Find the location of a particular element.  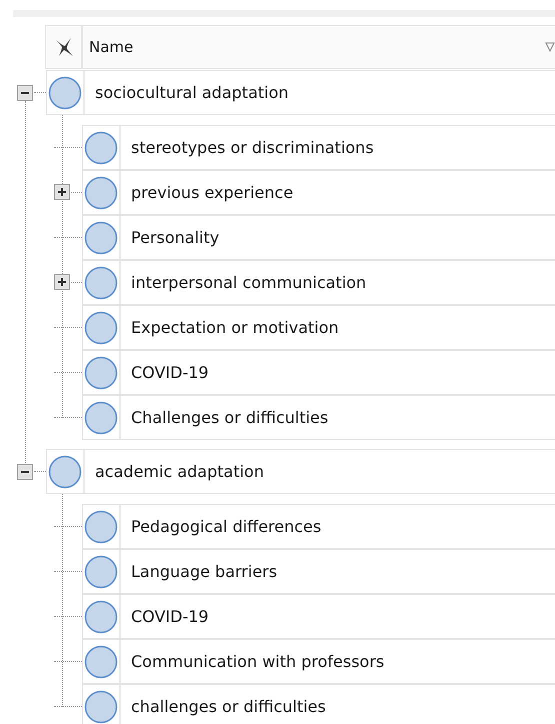

node-label: interpersonal communication is located at coordinates (248, 282).